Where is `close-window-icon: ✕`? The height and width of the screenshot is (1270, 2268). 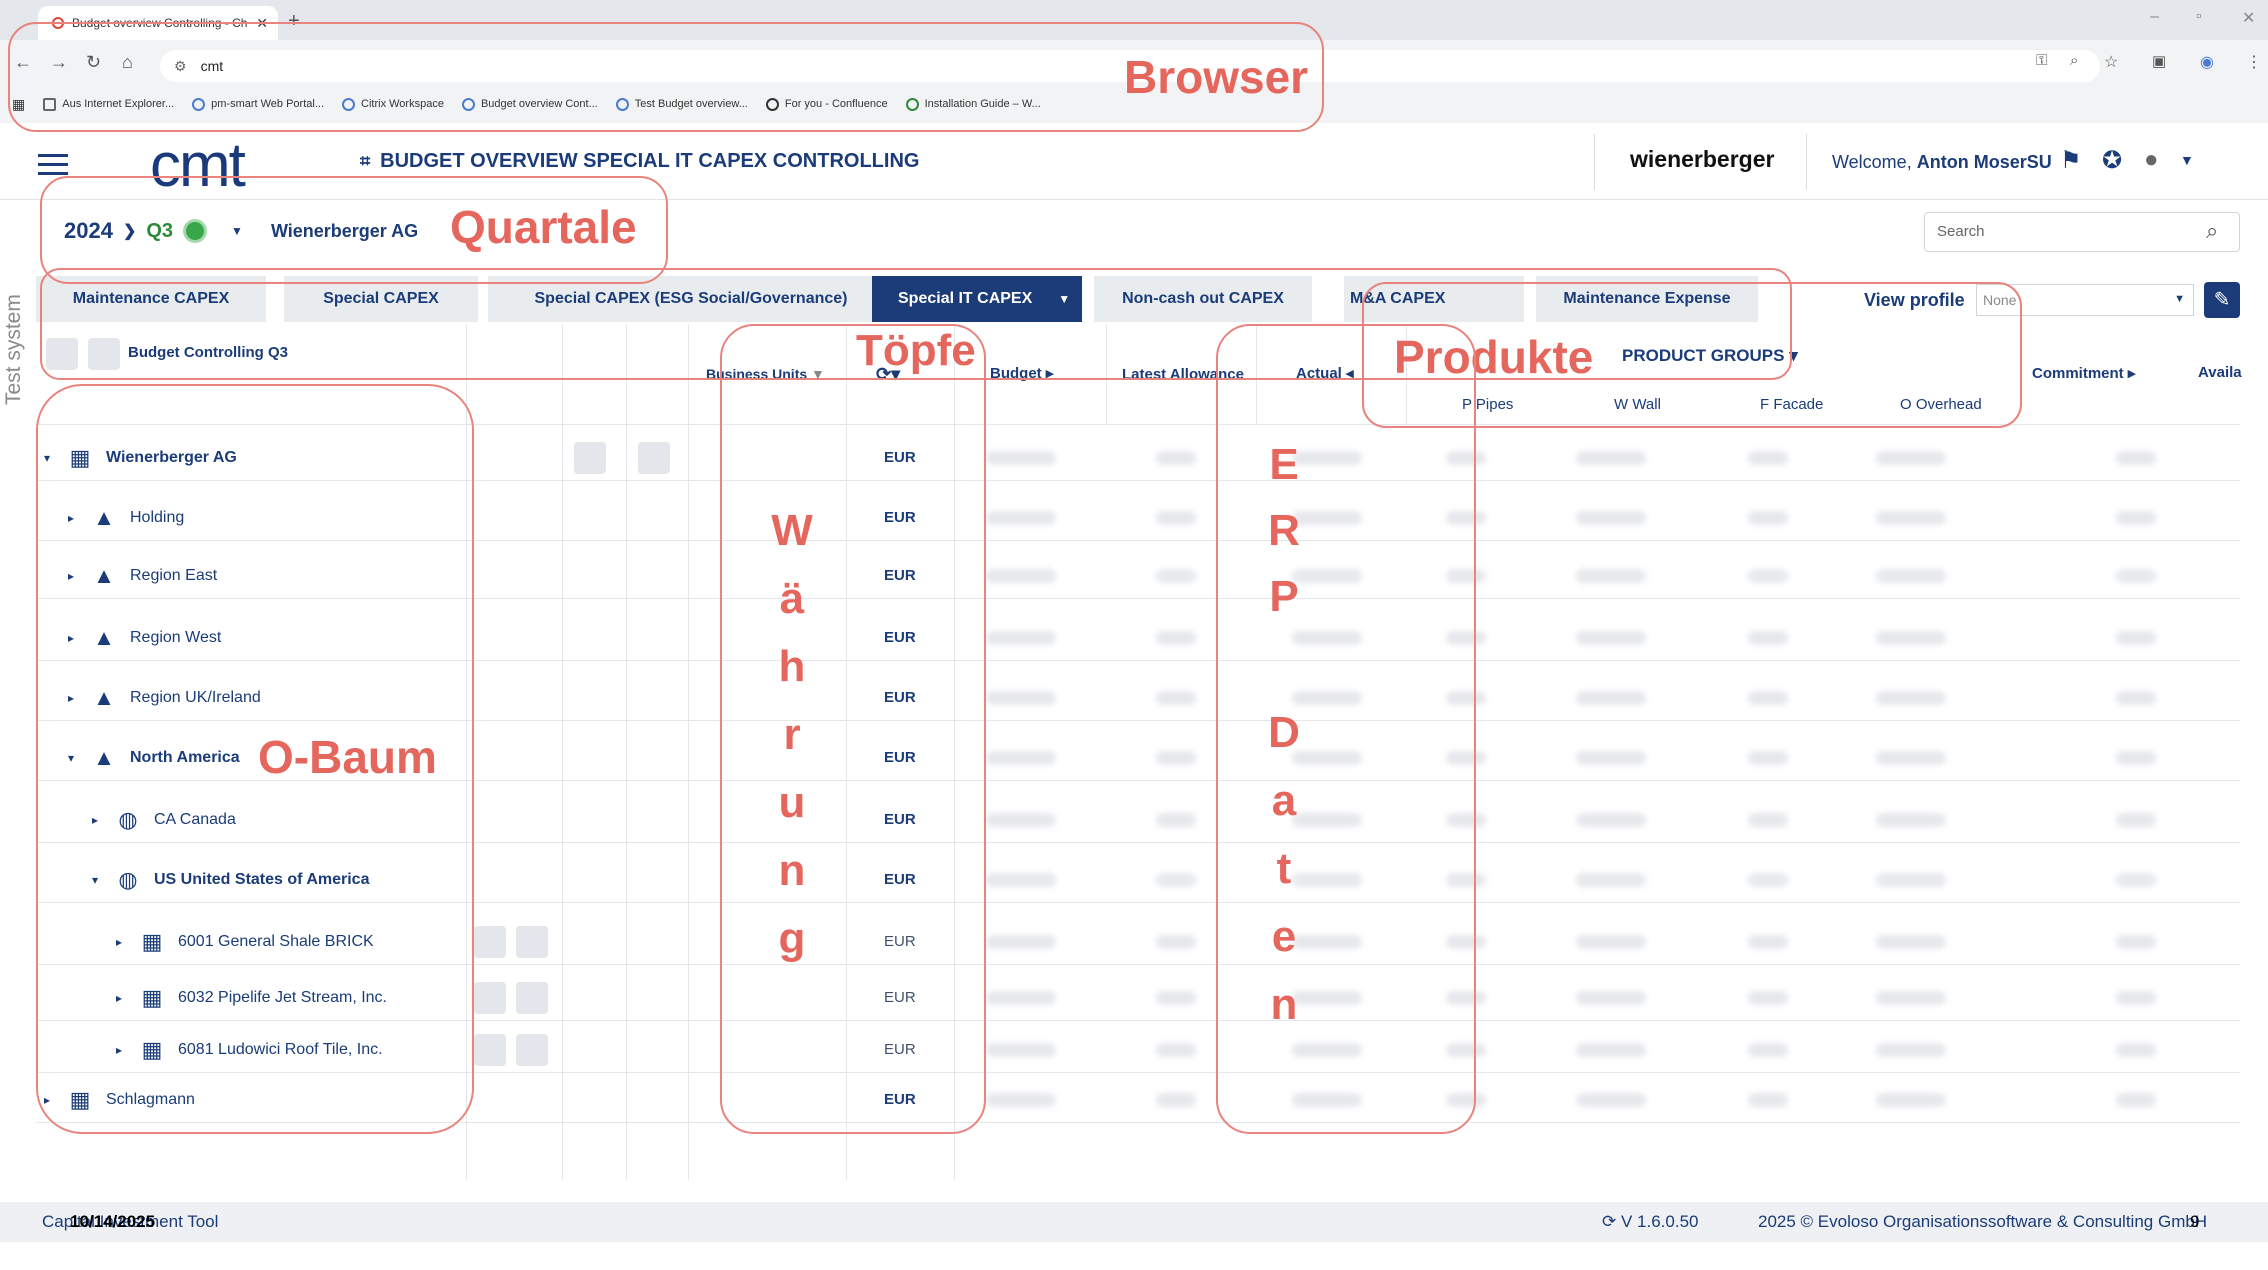
close-window-icon: ✕ is located at coordinates (2248, 18).